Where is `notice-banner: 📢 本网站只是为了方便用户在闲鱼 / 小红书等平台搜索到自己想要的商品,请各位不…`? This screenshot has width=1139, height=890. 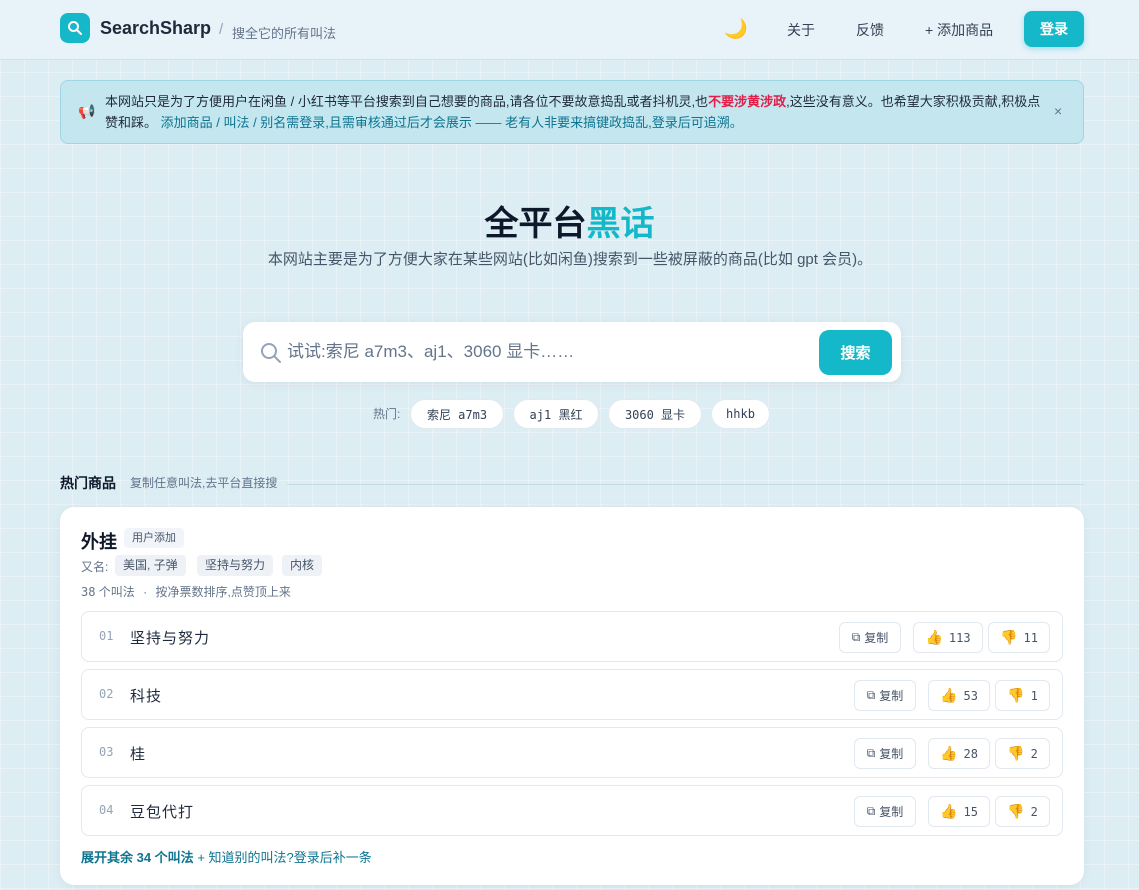
notice-banner: 📢 本网站只是为了方便用户在闲鱼 / 小红书等平台搜索到自己想要的商品,请各位不… is located at coordinates (572, 112).